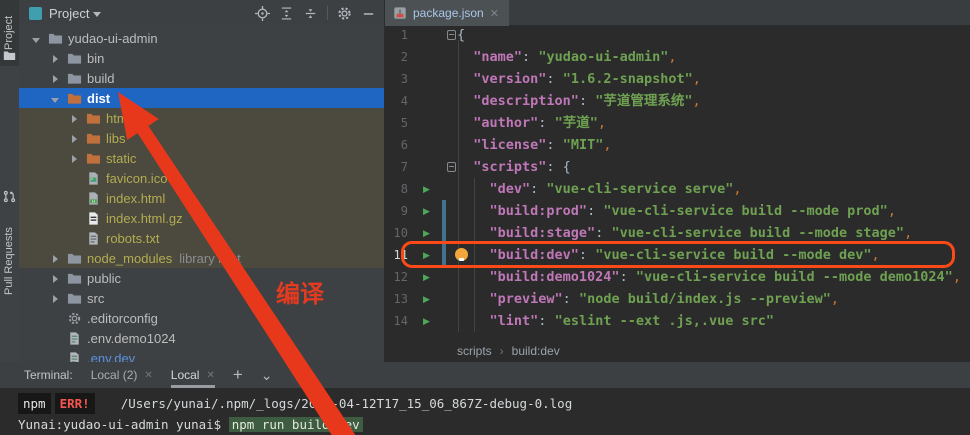 This screenshot has width=970, height=435. I want to click on tree-item-favicon-ico: favicon.ico, so click(201, 178).